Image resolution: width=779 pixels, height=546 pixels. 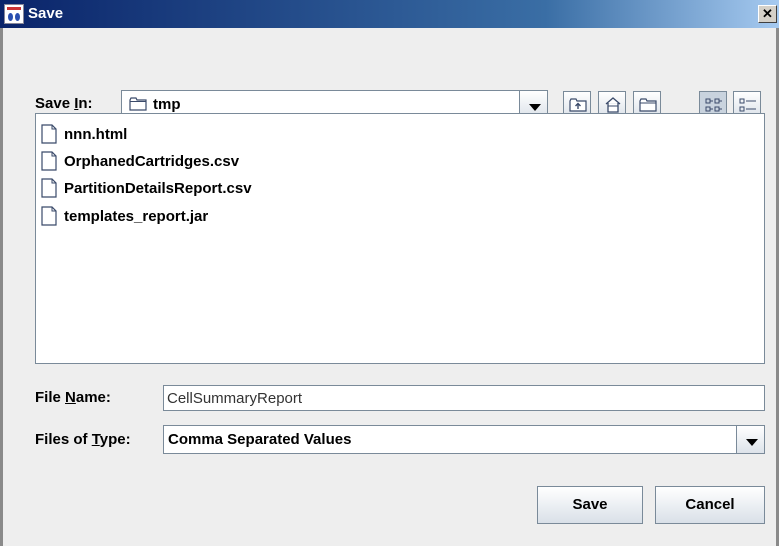 What do you see at coordinates (648, 105) in the screenshot?
I see `new-folder-icon` at bounding box center [648, 105].